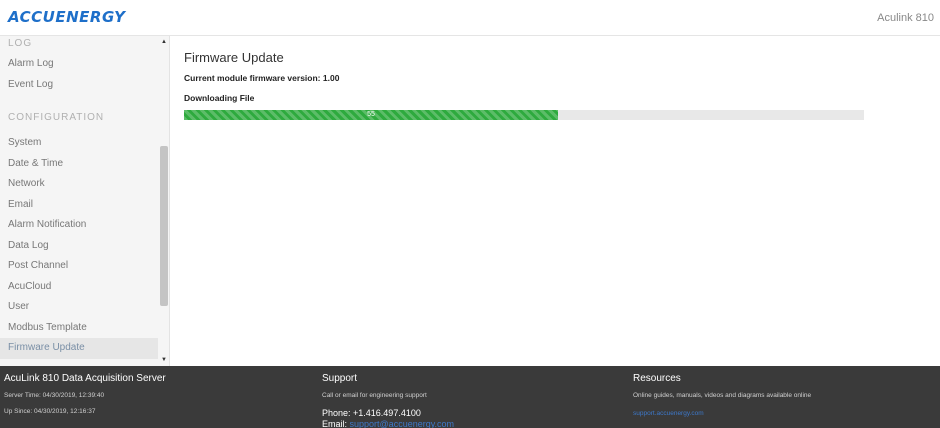  I want to click on sidebar-item-acucloud: AcuCloud, so click(79, 287).